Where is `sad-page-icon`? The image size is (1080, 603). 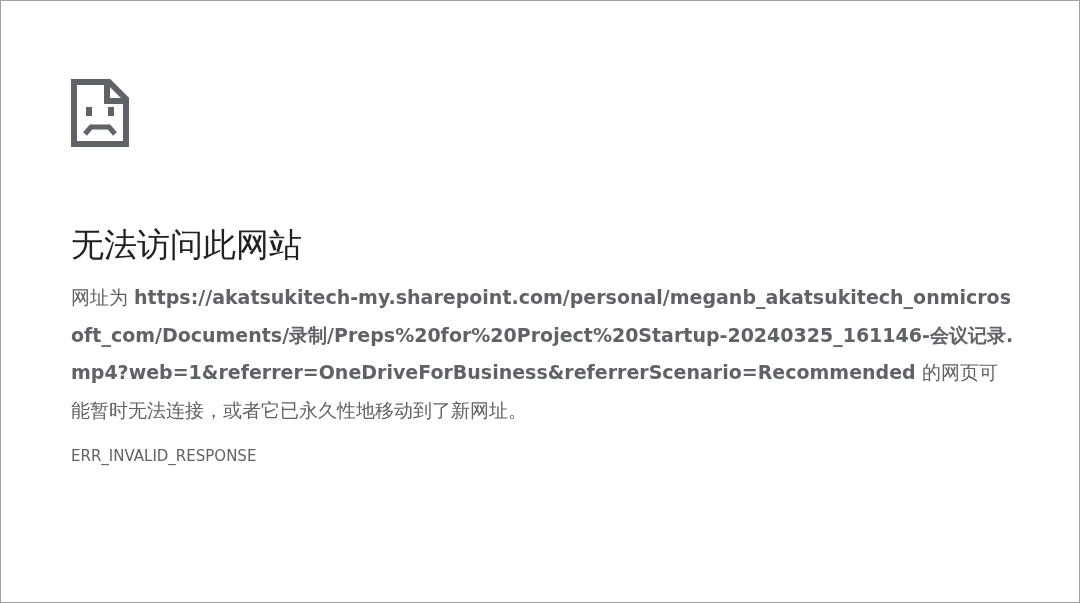 sad-page-icon is located at coordinates (100, 113).